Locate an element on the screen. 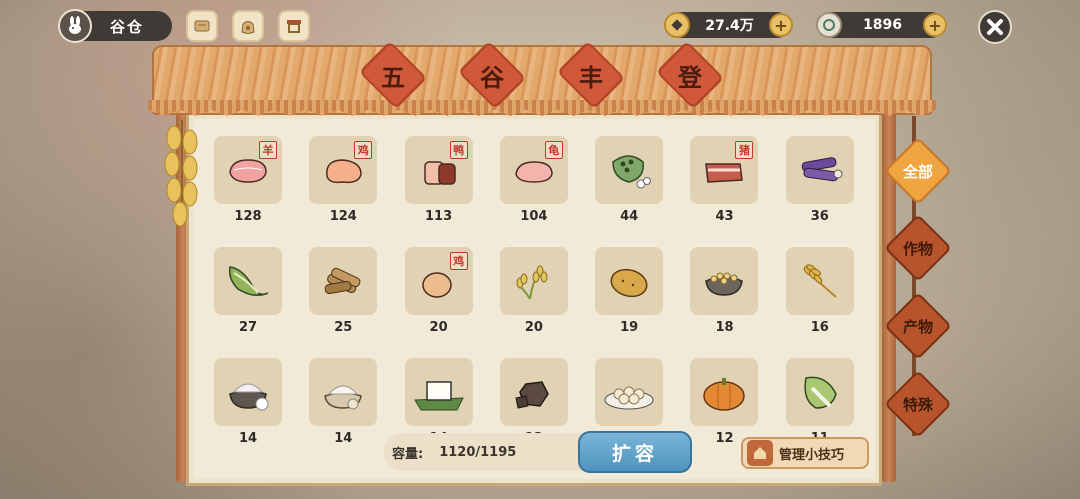 This screenshot has width=1080, height=499. item-count: 16 is located at coordinates (819, 327).